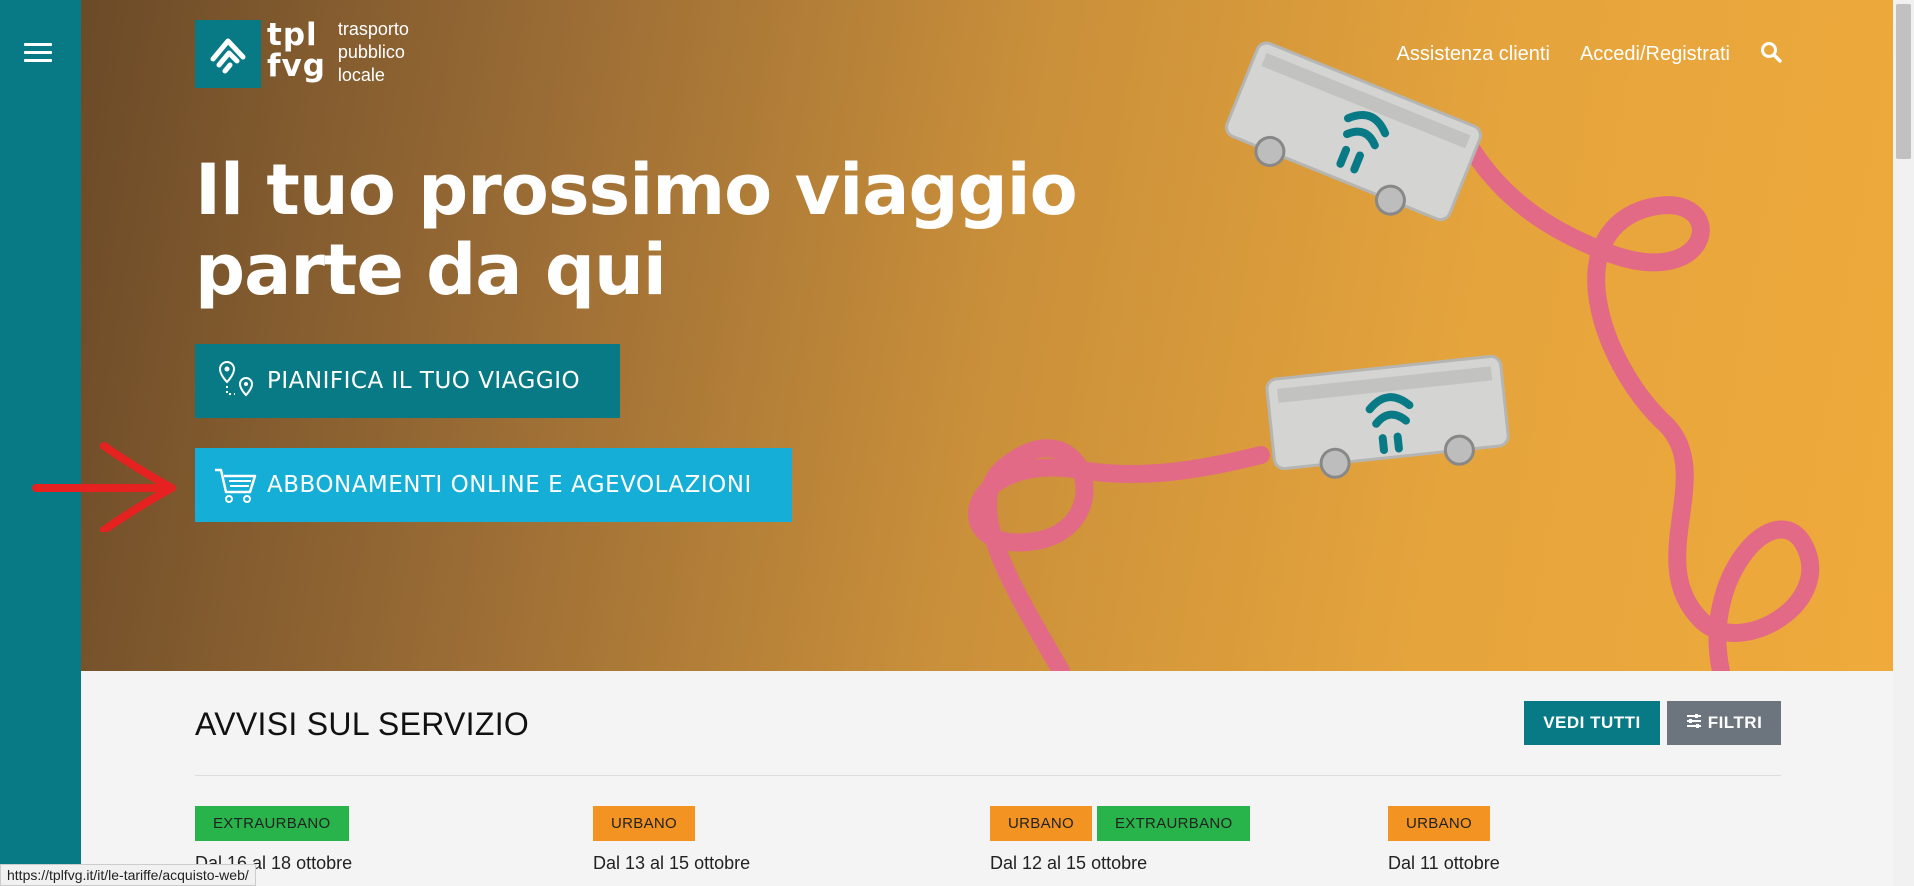  I want to click on logo-sub-1: trasporto, so click(373, 29).